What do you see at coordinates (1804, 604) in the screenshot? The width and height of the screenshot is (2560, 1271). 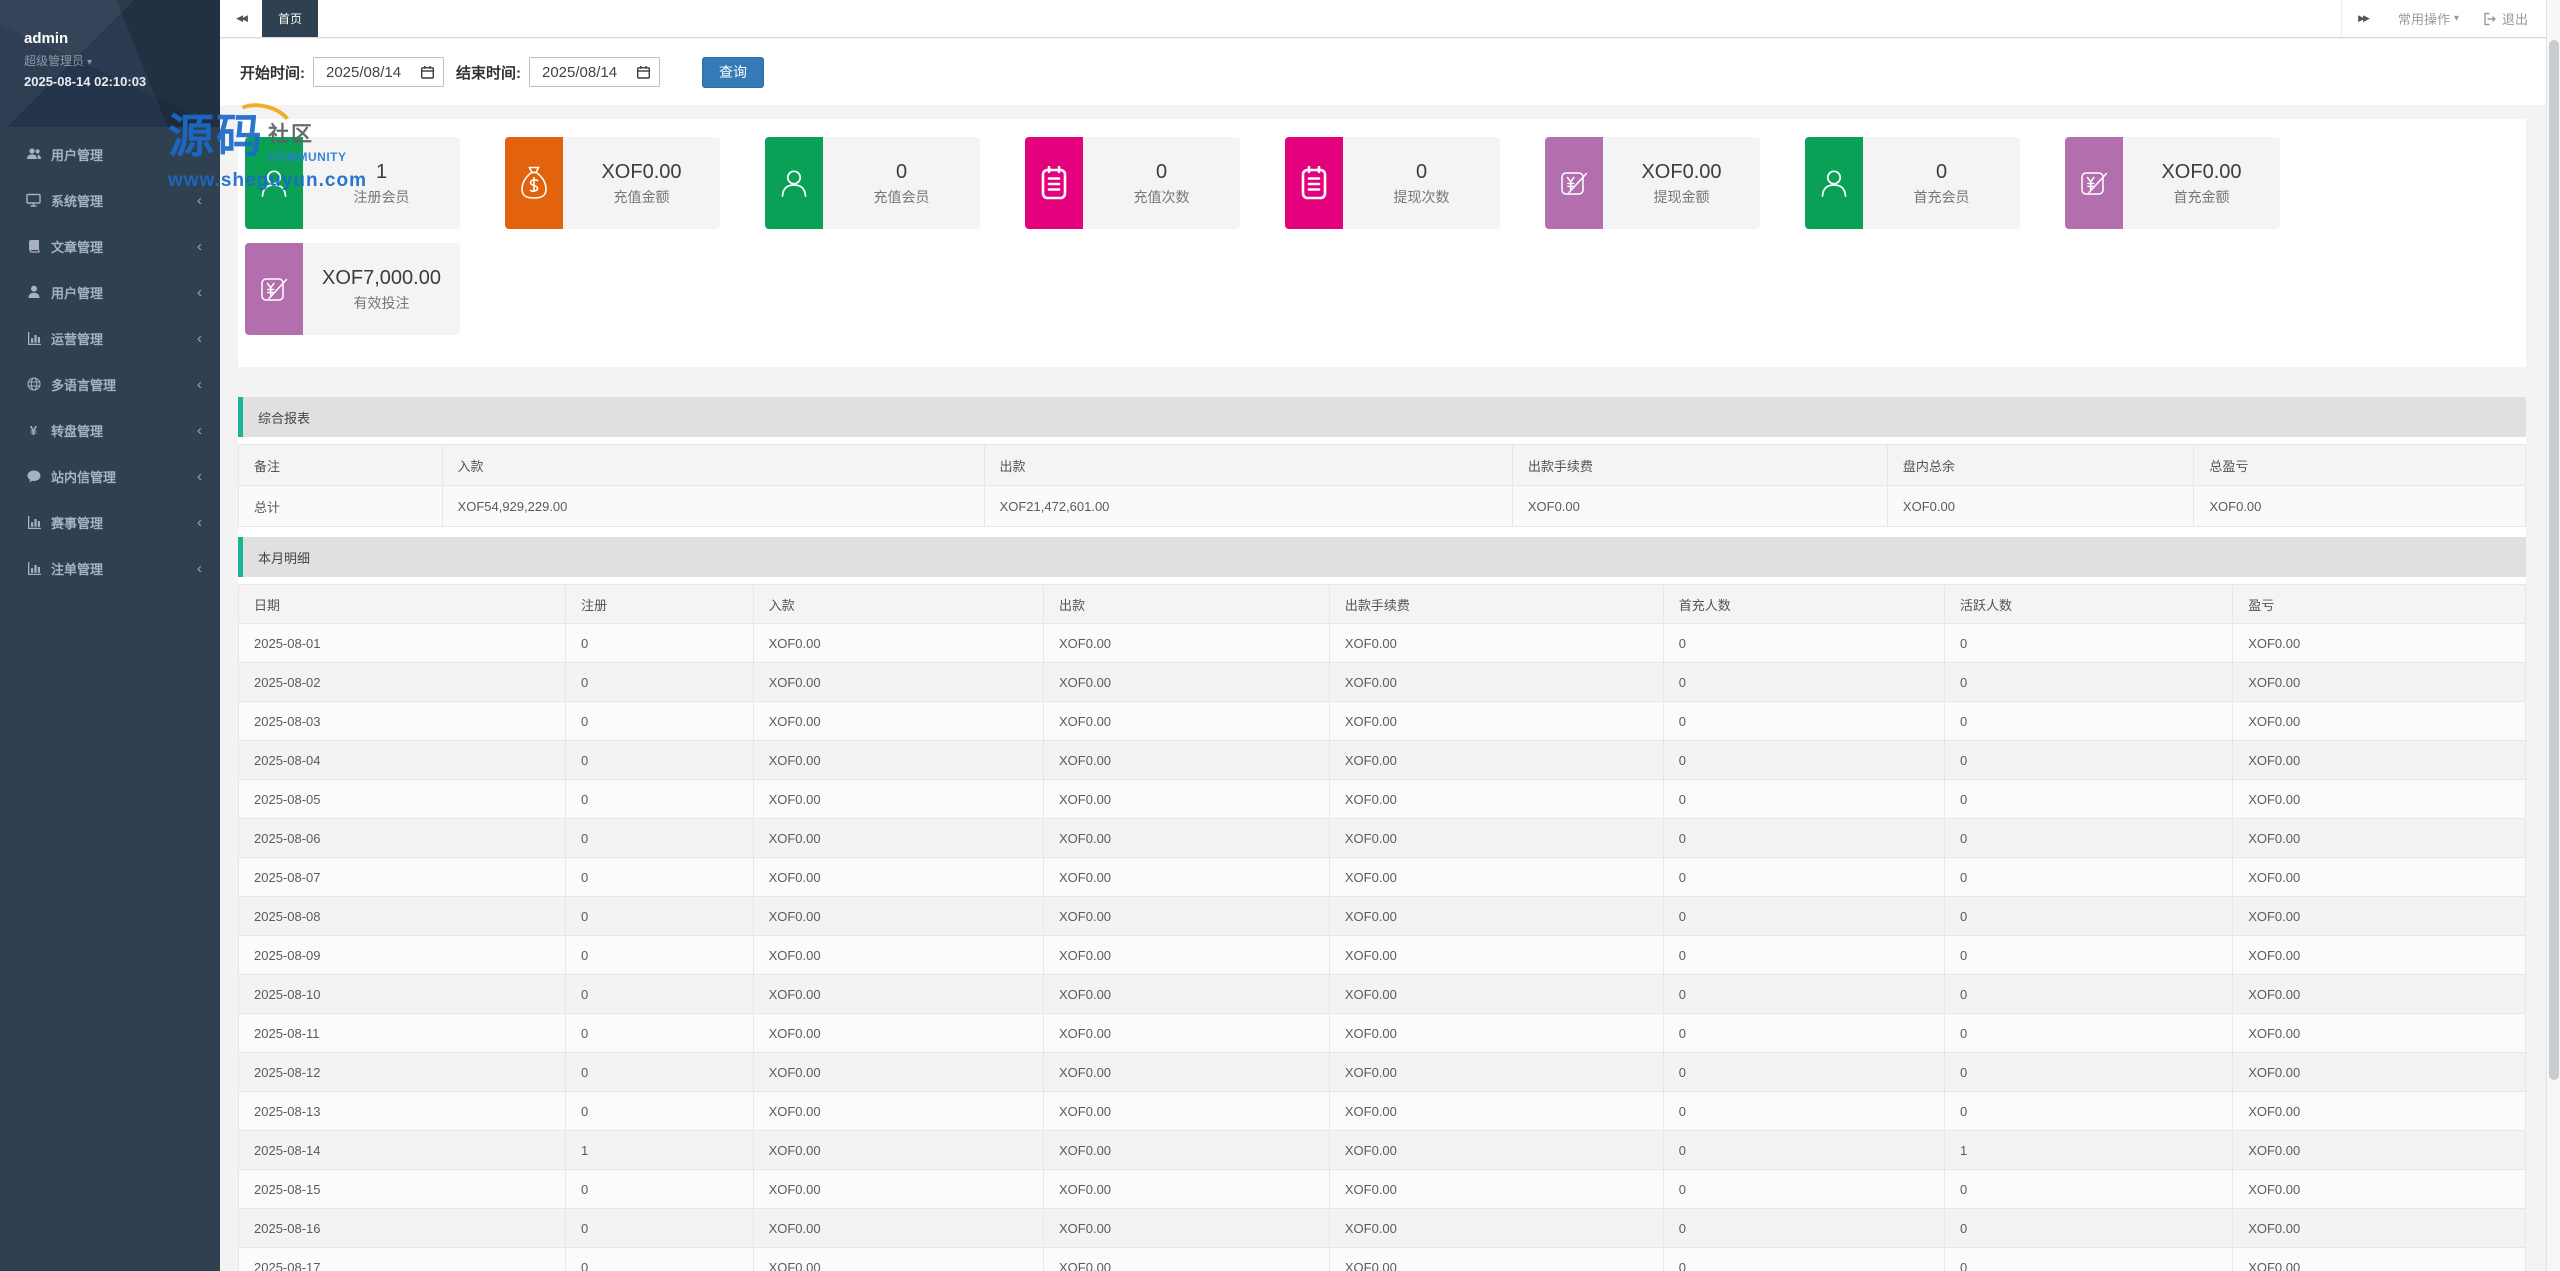 I see `column-header: 首充人数` at bounding box center [1804, 604].